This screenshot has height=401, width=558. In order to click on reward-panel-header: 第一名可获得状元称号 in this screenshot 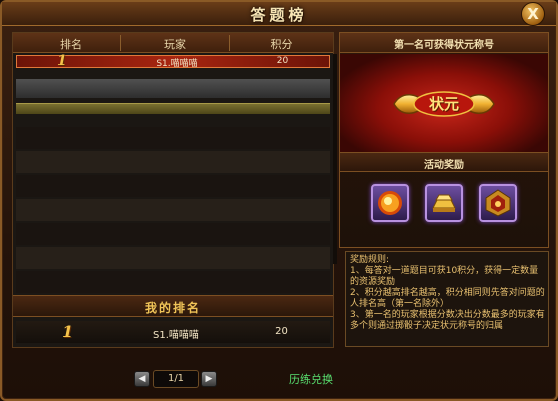, I will do `click(444, 43)`.